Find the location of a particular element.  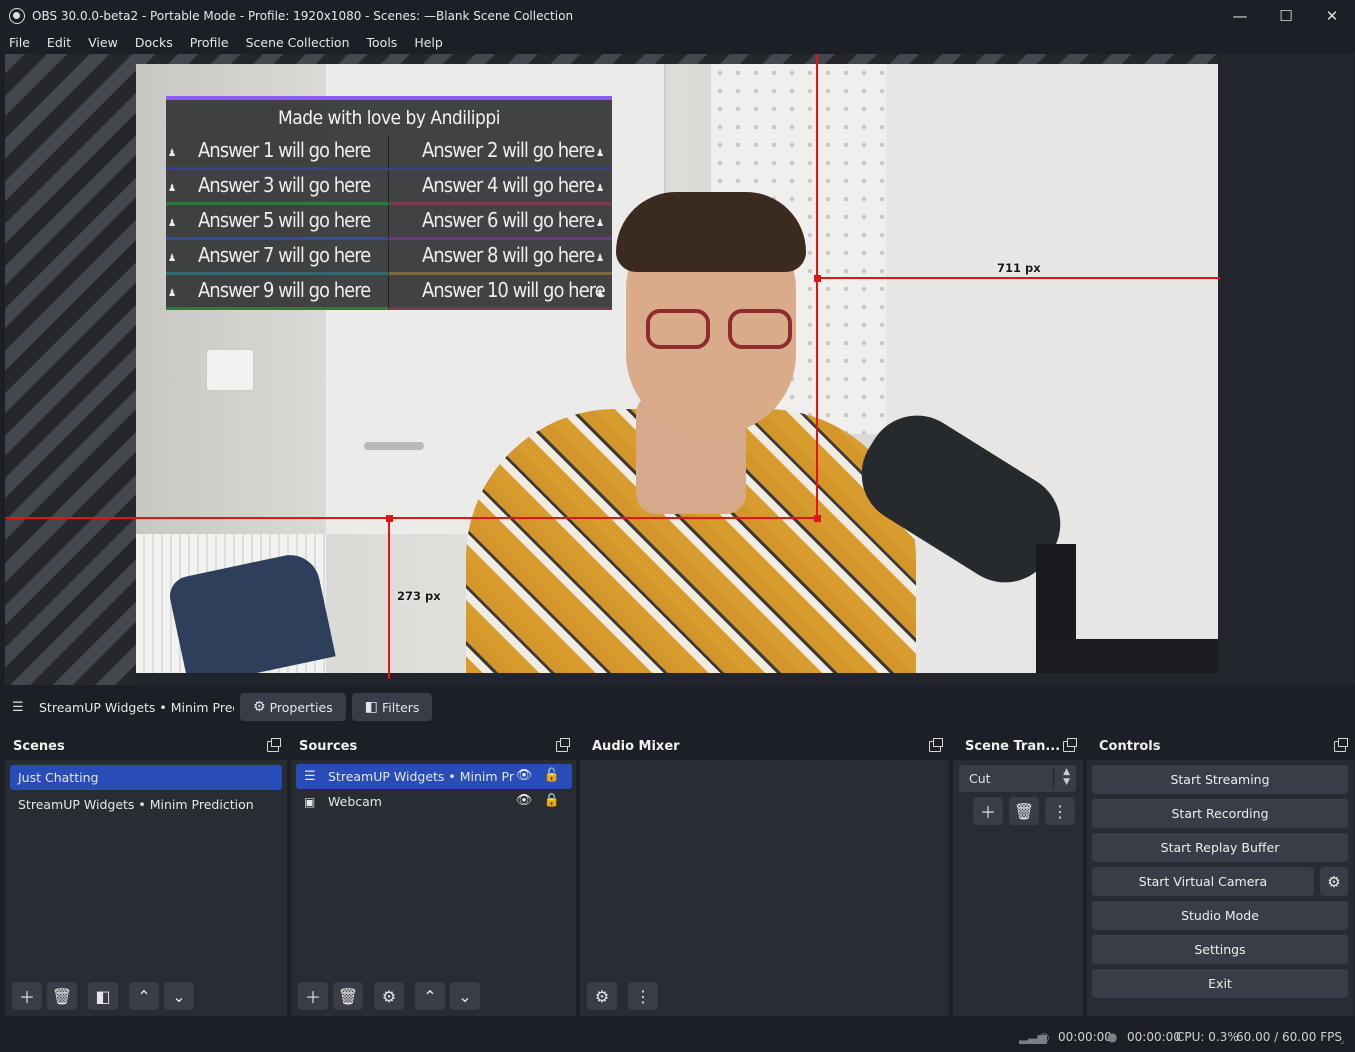

obs-logo-icon is located at coordinates (17, 15).